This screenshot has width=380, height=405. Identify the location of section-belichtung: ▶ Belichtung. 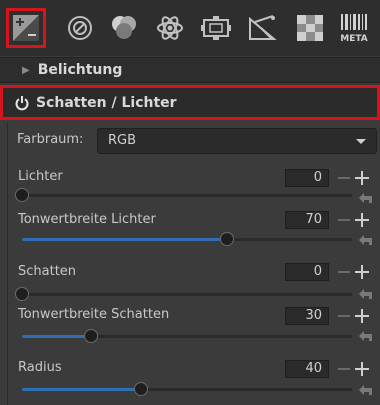
(190, 70).